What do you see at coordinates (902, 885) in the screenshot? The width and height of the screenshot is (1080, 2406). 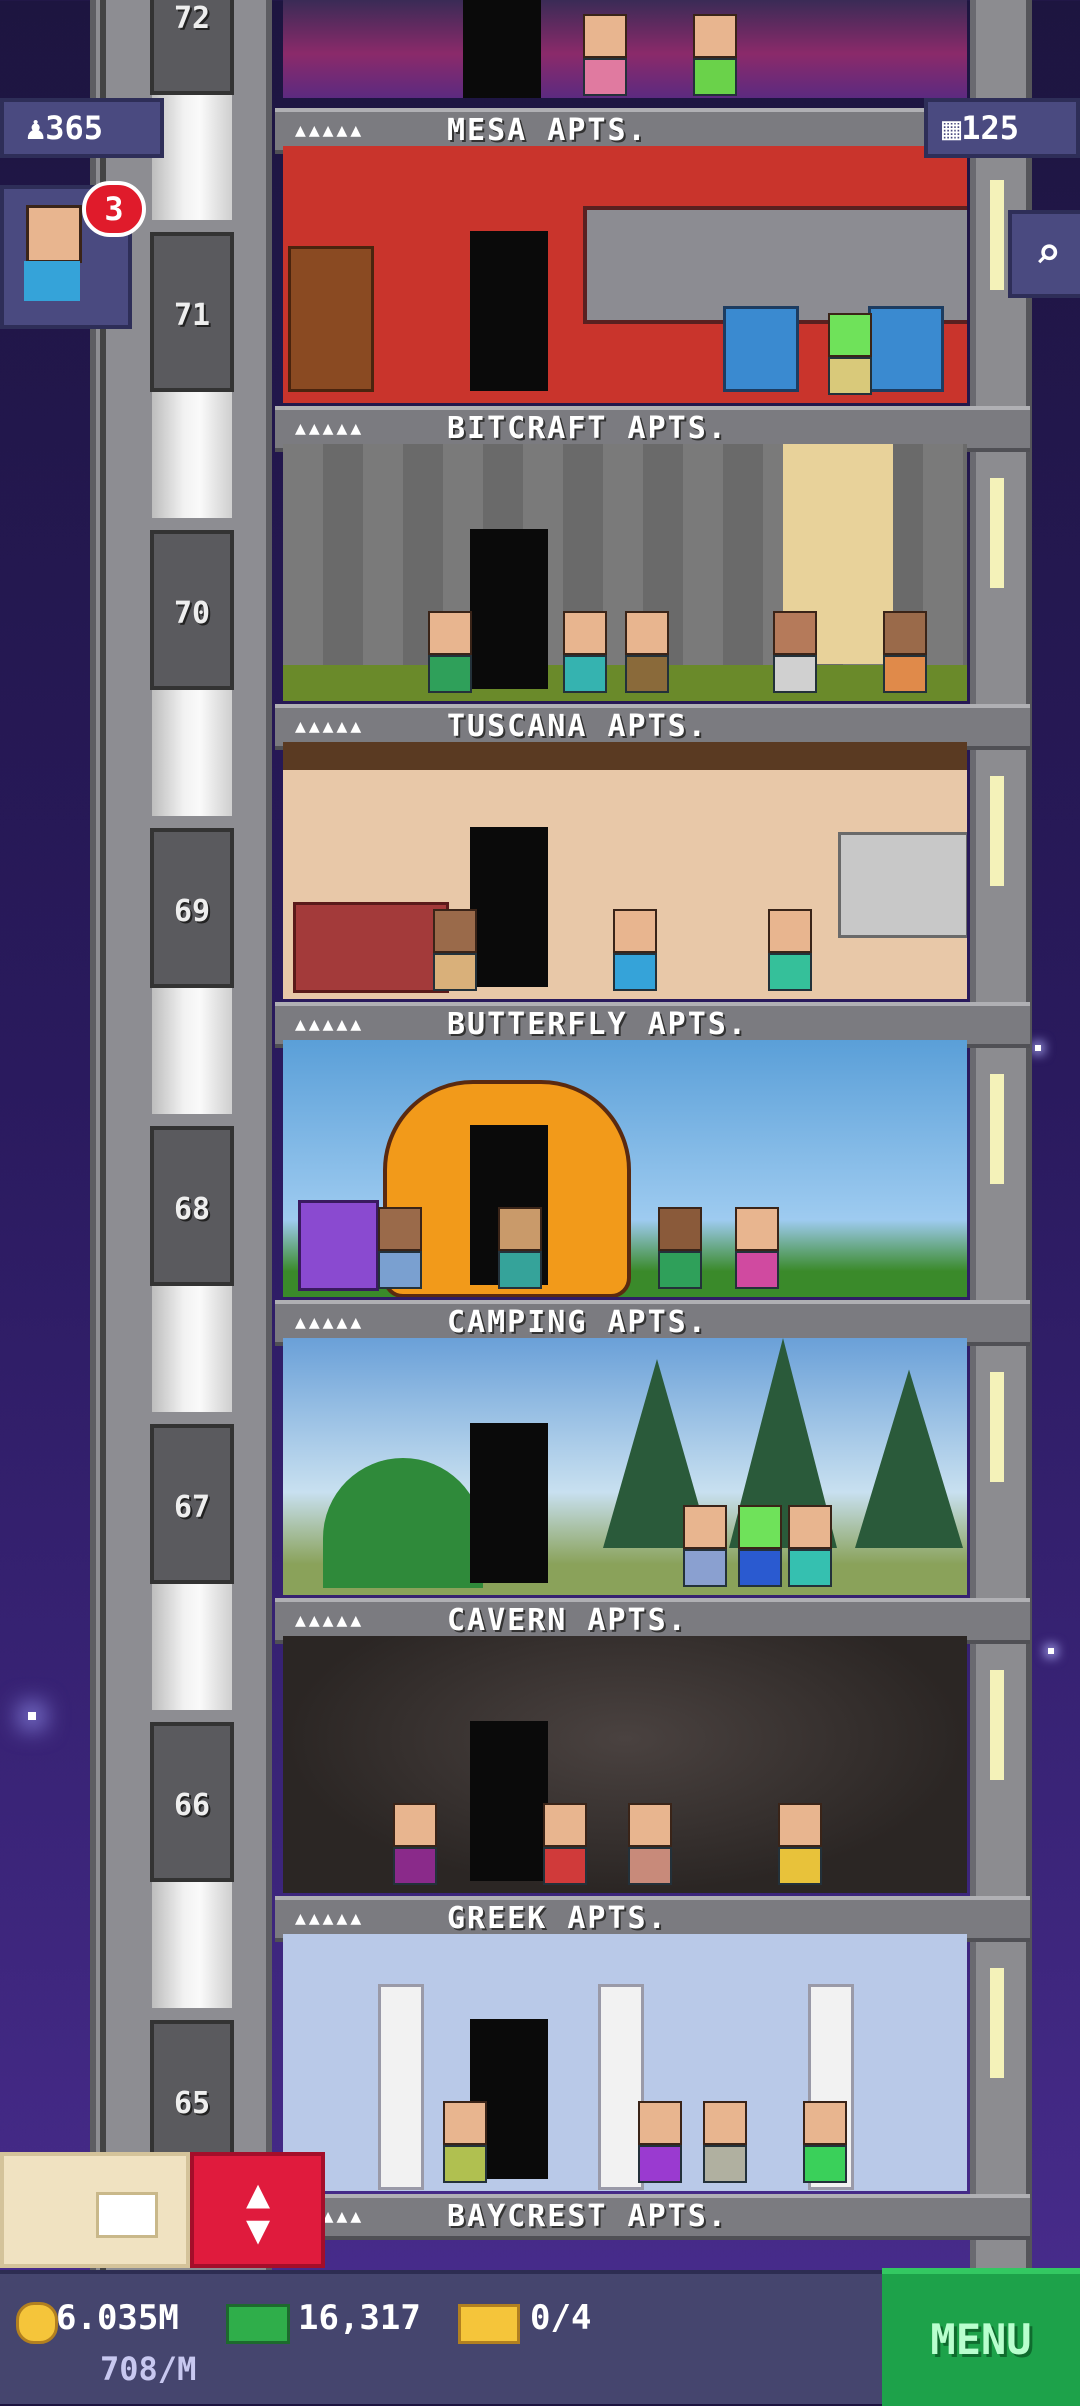 I see `kitchen-cabinet` at bounding box center [902, 885].